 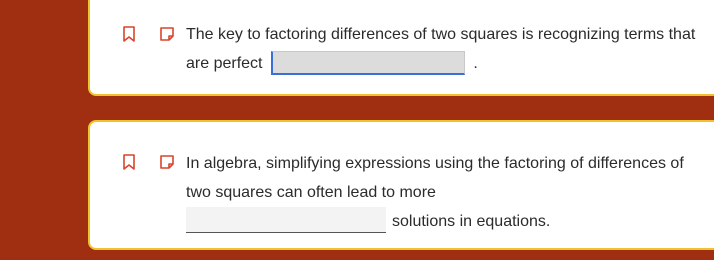 I want to click on question-text-after: solutions in equations., so click(x=471, y=221).